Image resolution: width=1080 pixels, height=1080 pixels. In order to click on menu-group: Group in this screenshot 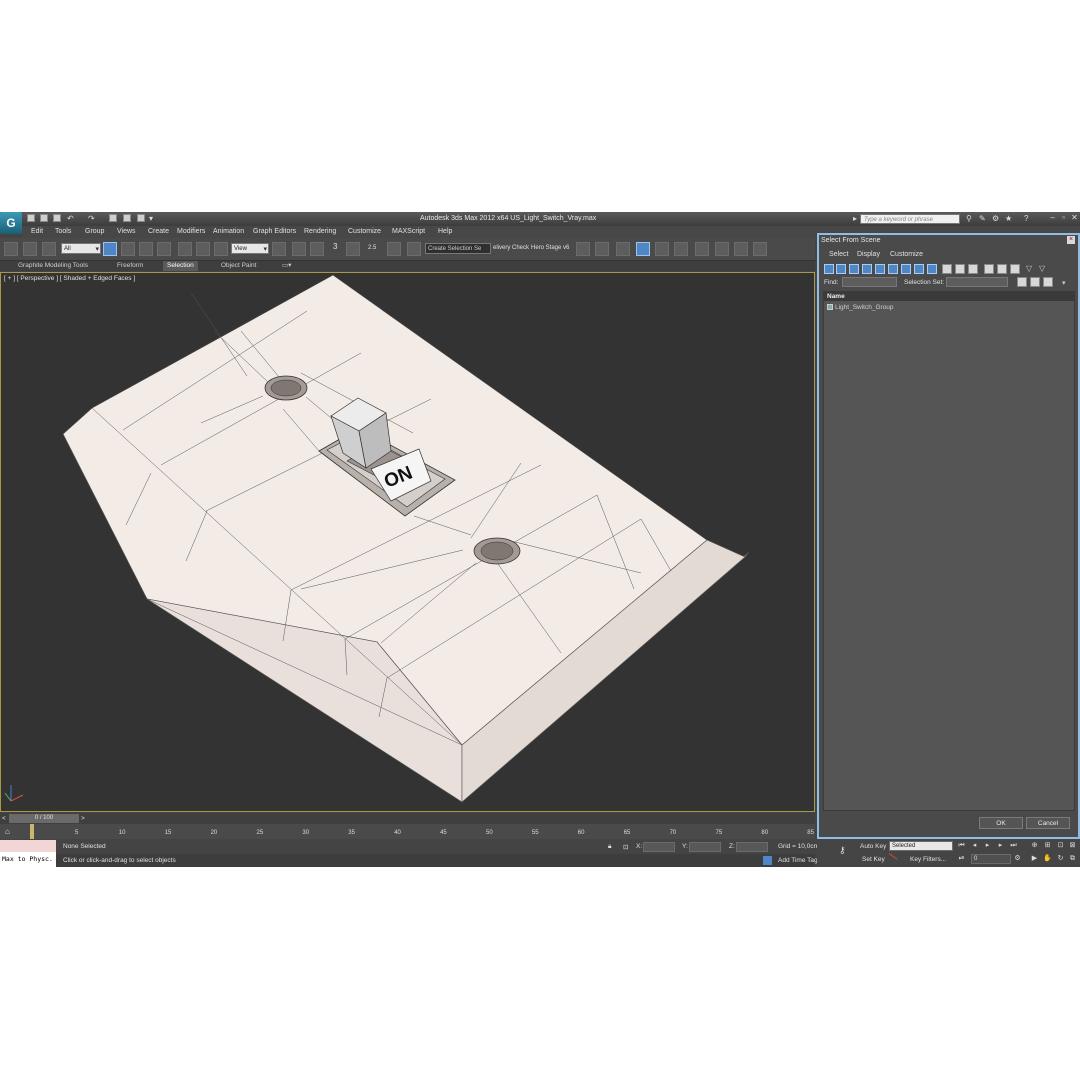, I will do `click(94, 231)`.